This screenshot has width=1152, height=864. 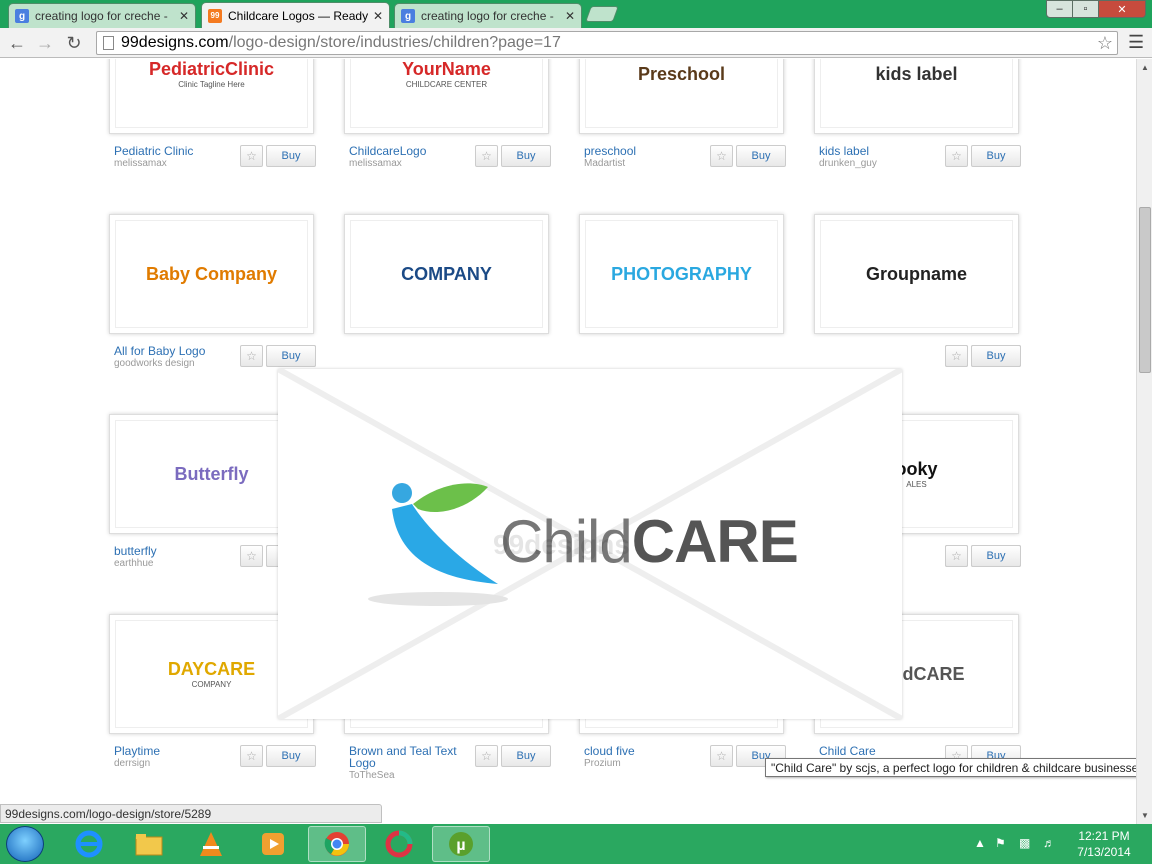 I want to click on logo-art: COMPANY, so click(x=446, y=274).